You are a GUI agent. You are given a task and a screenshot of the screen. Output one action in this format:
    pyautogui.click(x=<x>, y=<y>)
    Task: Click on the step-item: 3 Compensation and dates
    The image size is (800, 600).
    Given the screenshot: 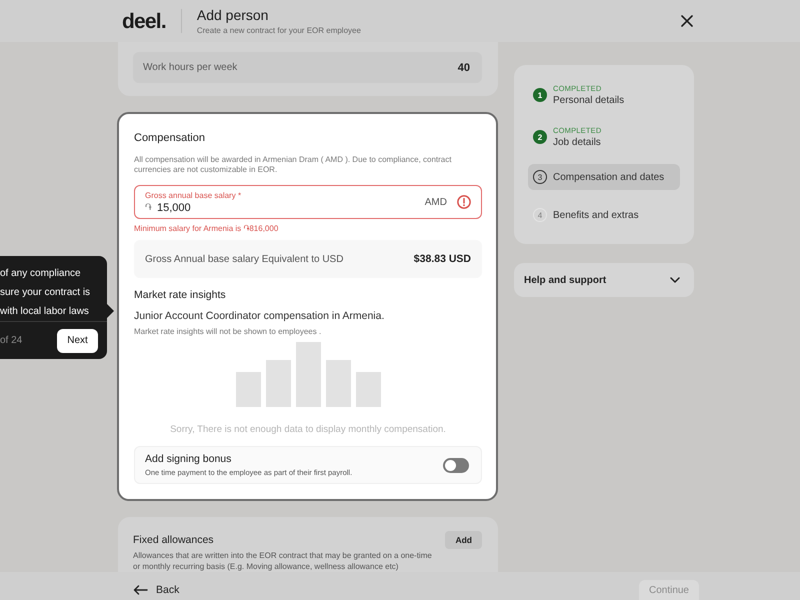 What is the action you would take?
    pyautogui.click(x=604, y=177)
    